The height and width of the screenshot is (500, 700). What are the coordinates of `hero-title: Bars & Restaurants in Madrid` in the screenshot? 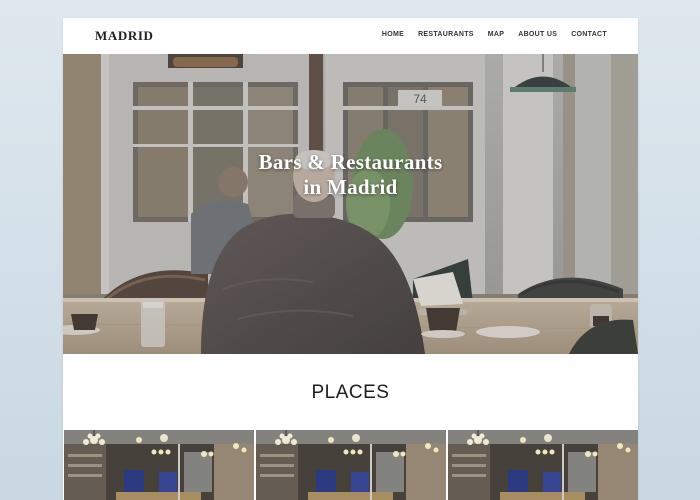 It's located at (350, 175).